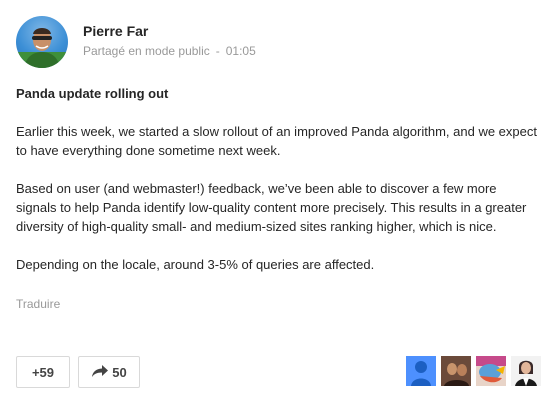 Image resolution: width=554 pixels, height=401 pixels. What do you see at coordinates (42, 48) in the screenshot?
I see `author-photo-icon` at bounding box center [42, 48].